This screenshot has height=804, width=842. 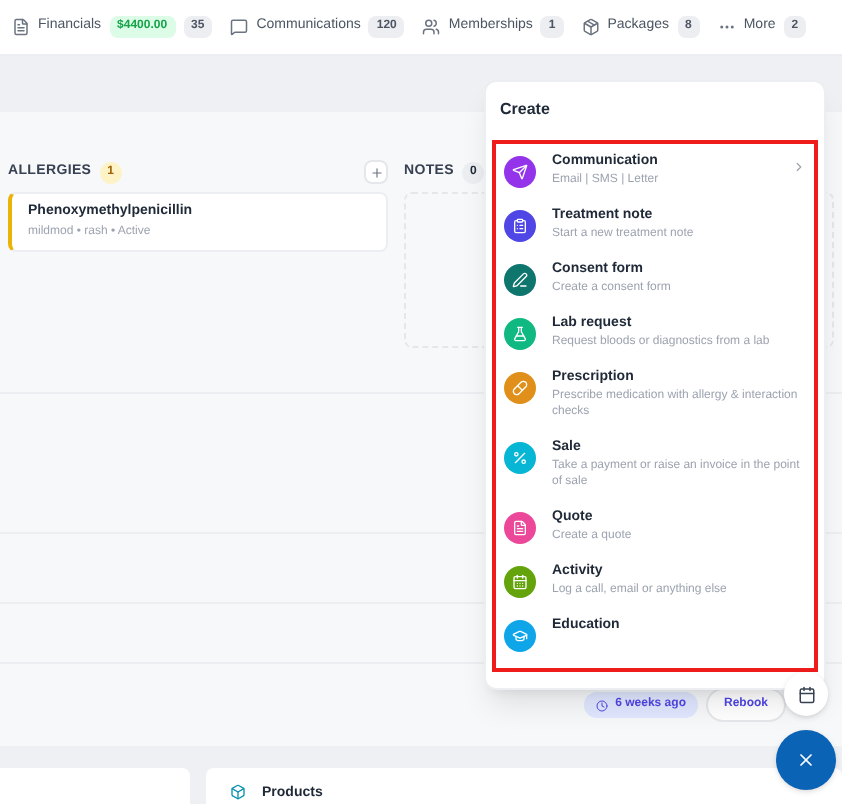 What do you see at coordinates (238, 792) in the screenshot?
I see `cube-icon` at bounding box center [238, 792].